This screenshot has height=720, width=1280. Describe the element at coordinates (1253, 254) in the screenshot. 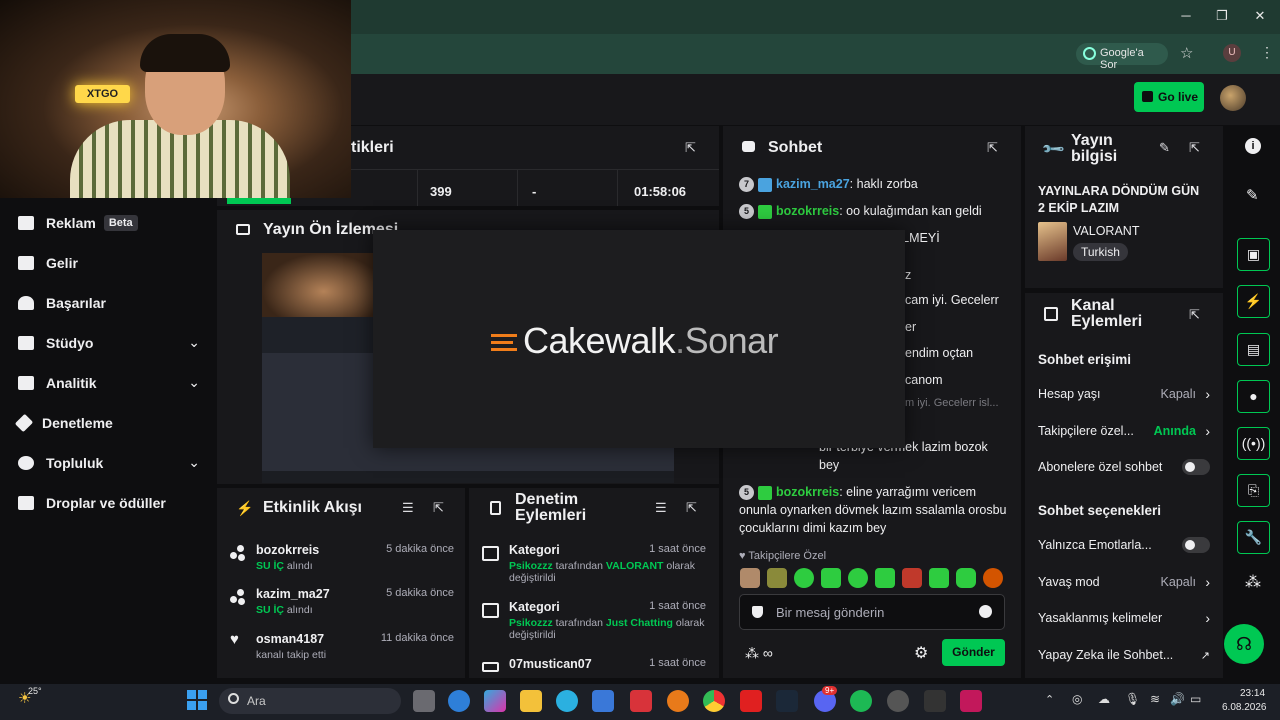

I see `clip-icon: ▣` at that location.